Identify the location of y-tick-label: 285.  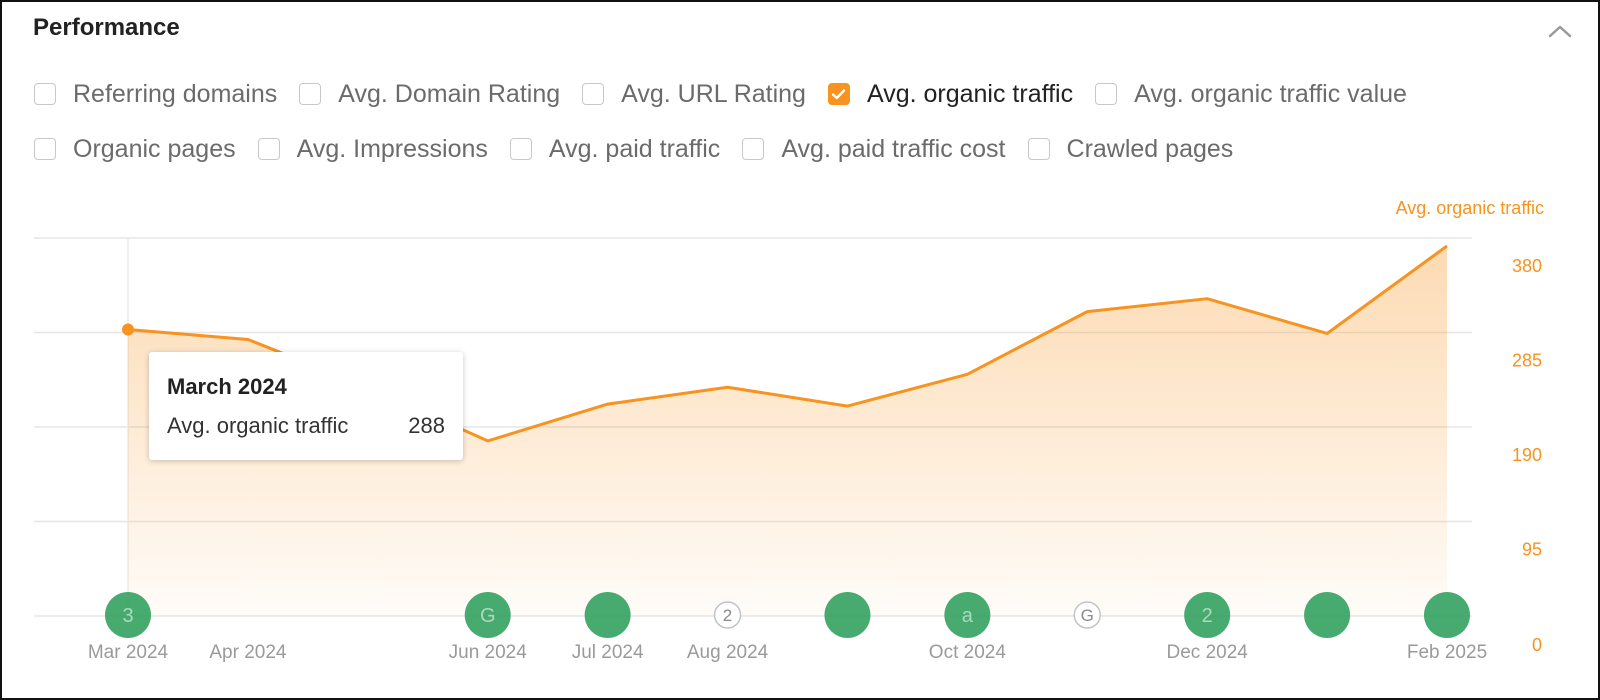
(1527, 361).